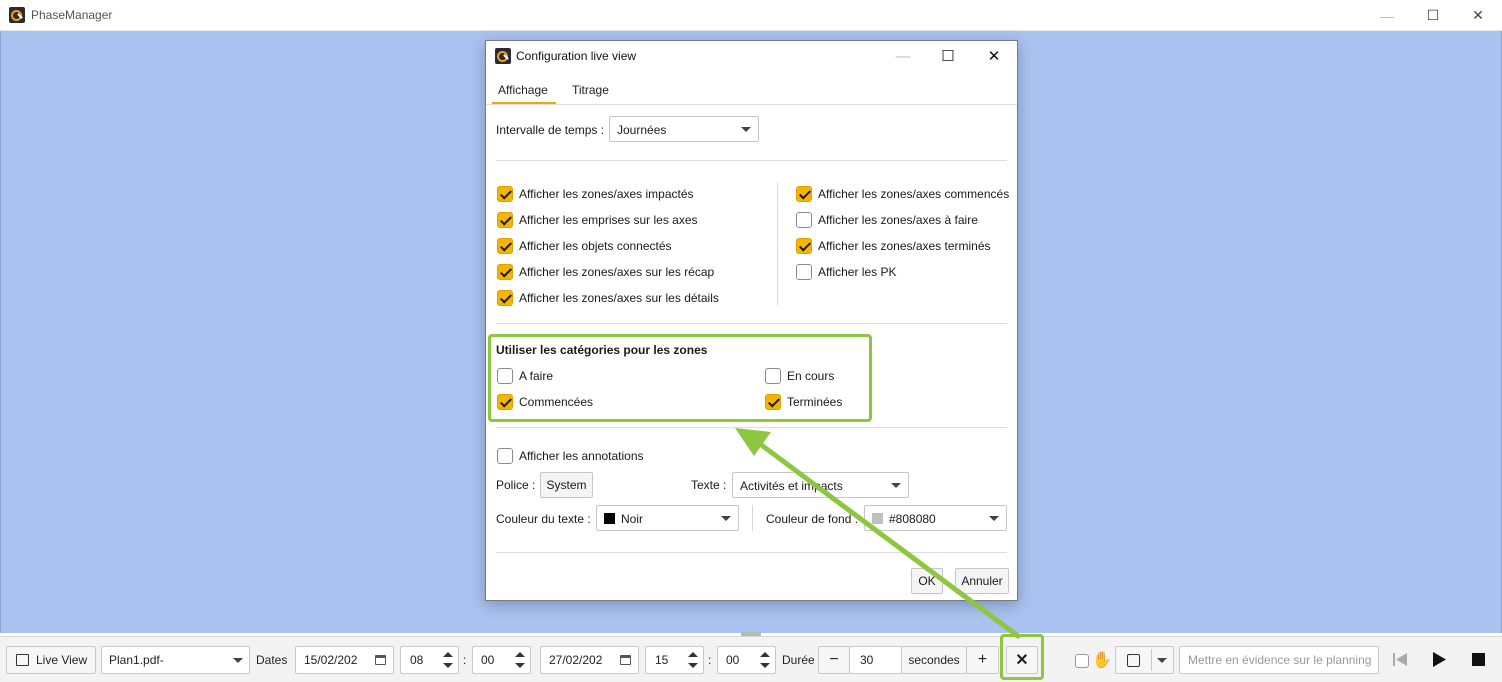 This screenshot has height=682, width=1502. Describe the element at coordinates (22, 660) in the screenshot. I see `clapperboard-icon` at that location.